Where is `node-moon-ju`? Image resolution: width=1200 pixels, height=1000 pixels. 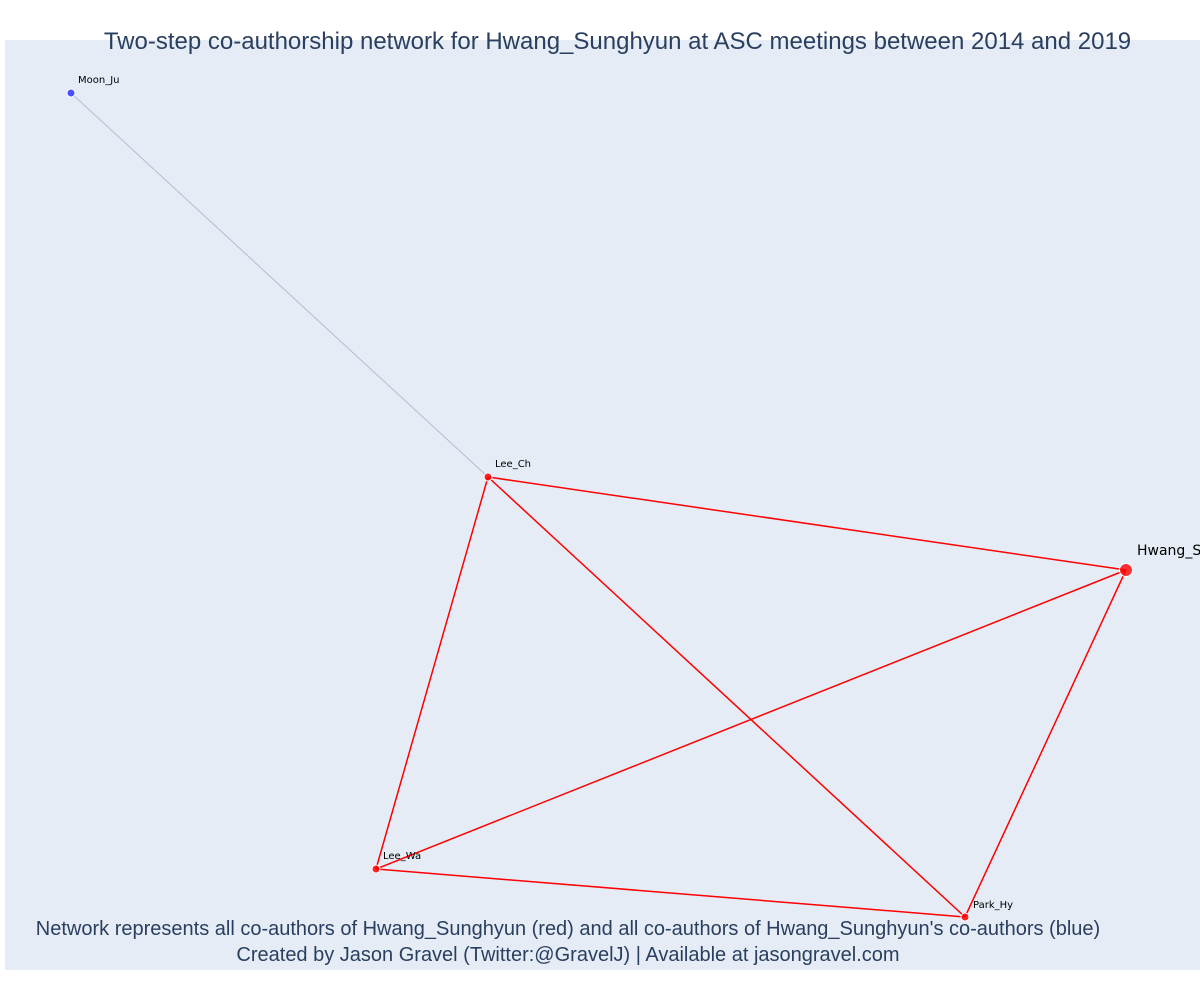 node-moon-ju is located at coordinates (71, 93).